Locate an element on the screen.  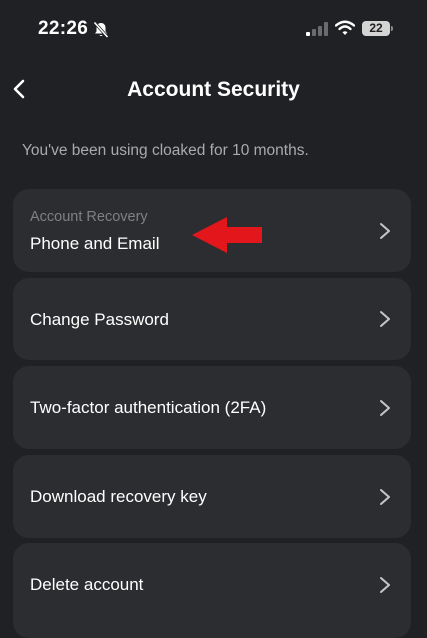
account-recovery-label: Phone and Email is located at coordinates (95, 243).